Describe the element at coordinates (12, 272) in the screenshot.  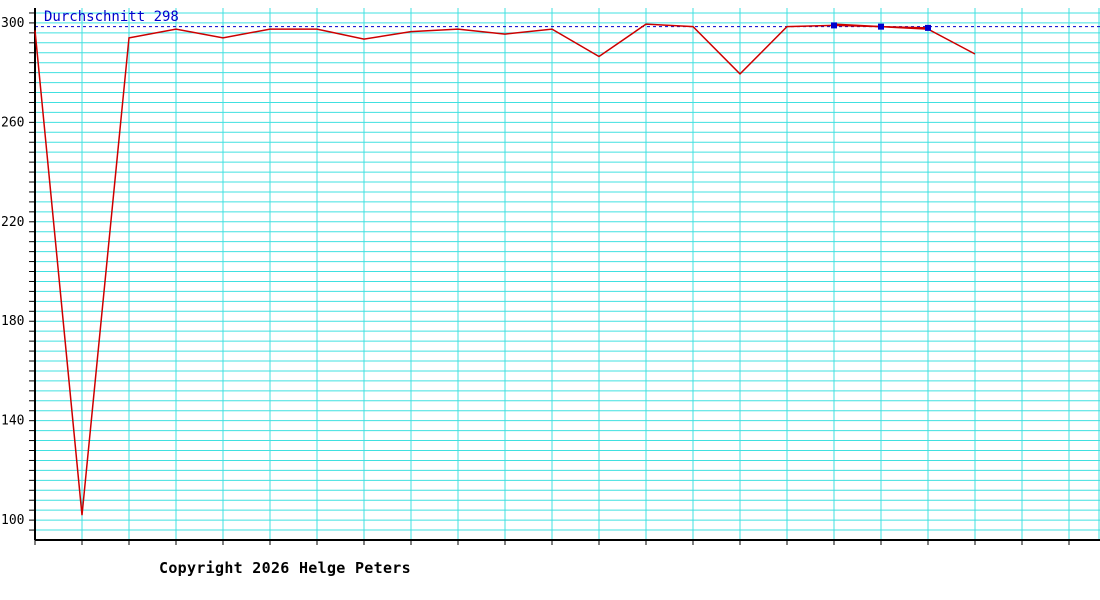
I see `y-tick-labels: 100 140 180 220 260 300` at that location.